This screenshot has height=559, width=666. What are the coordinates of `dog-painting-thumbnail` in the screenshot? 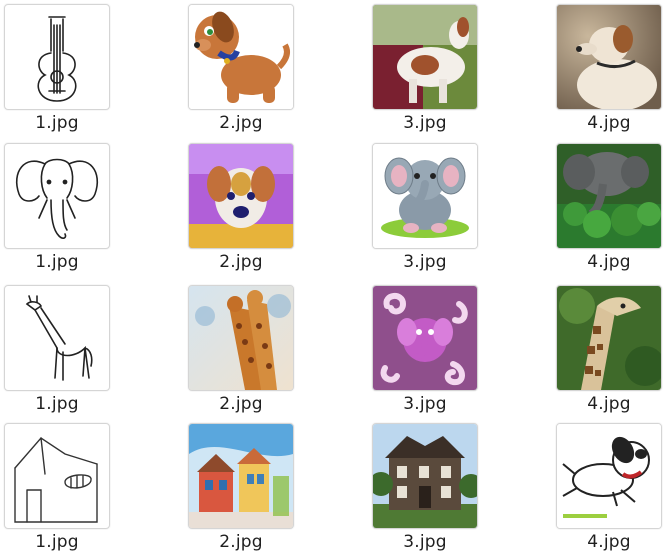 It's located at (609, 57).